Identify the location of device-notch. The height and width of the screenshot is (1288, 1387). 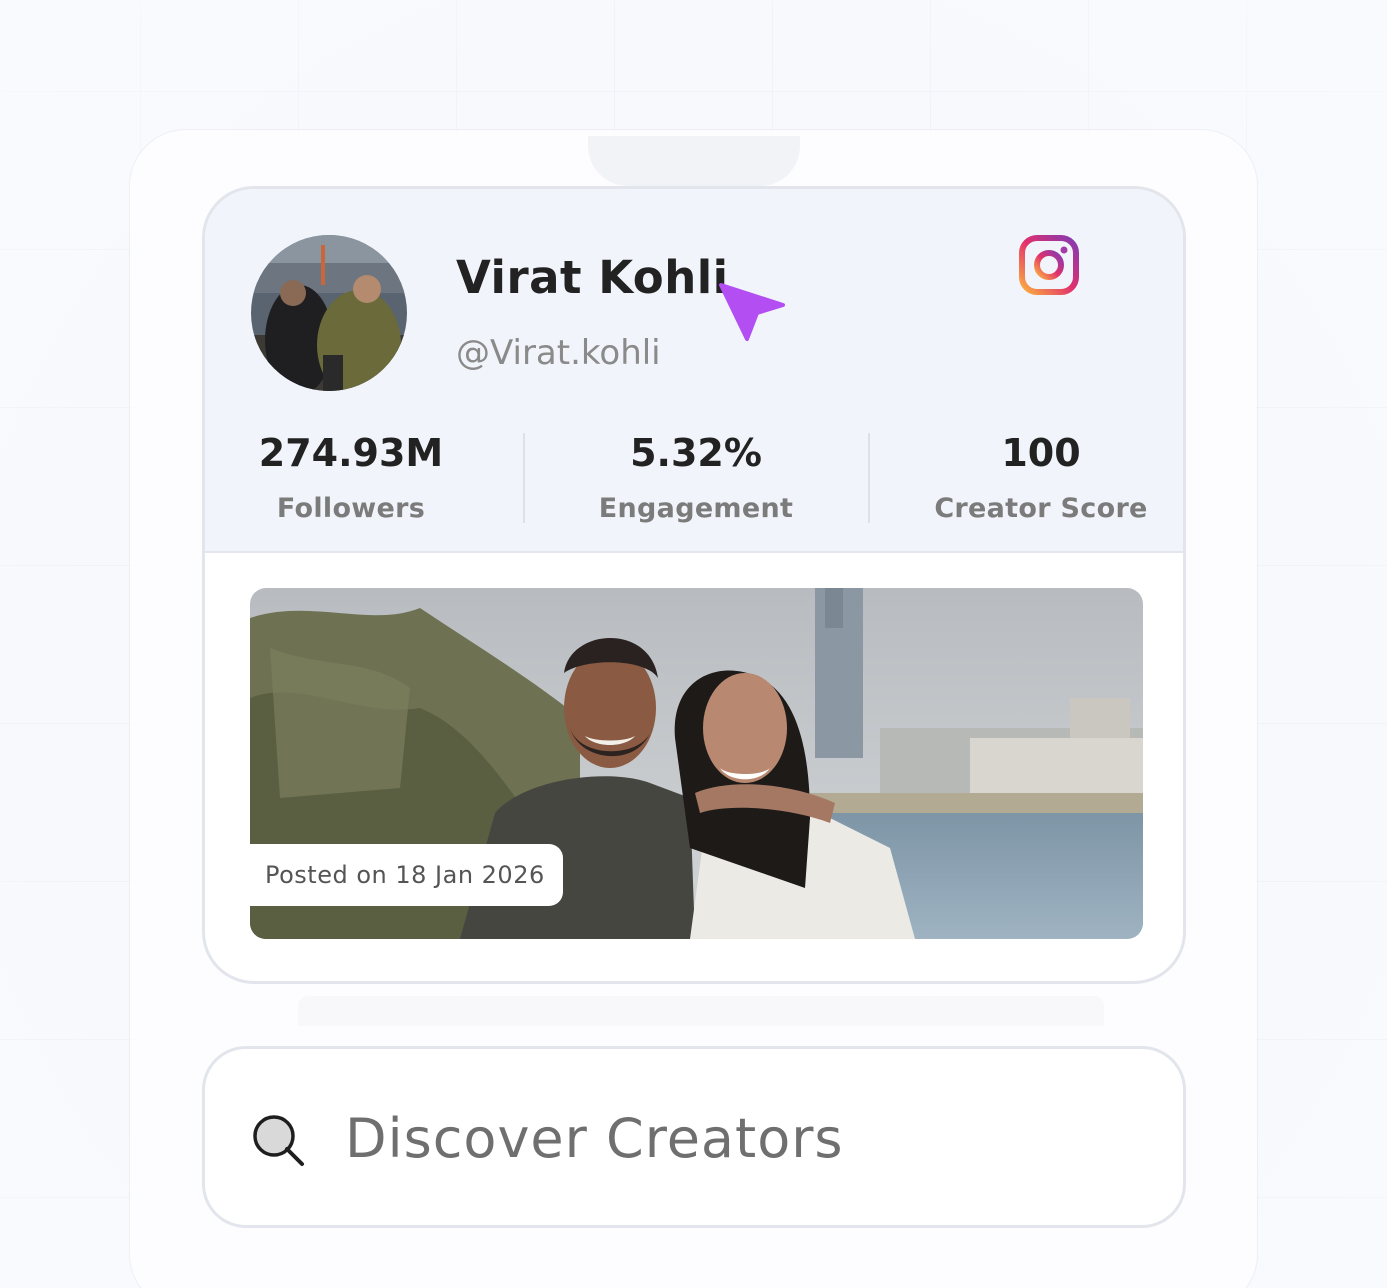
(694, 161).